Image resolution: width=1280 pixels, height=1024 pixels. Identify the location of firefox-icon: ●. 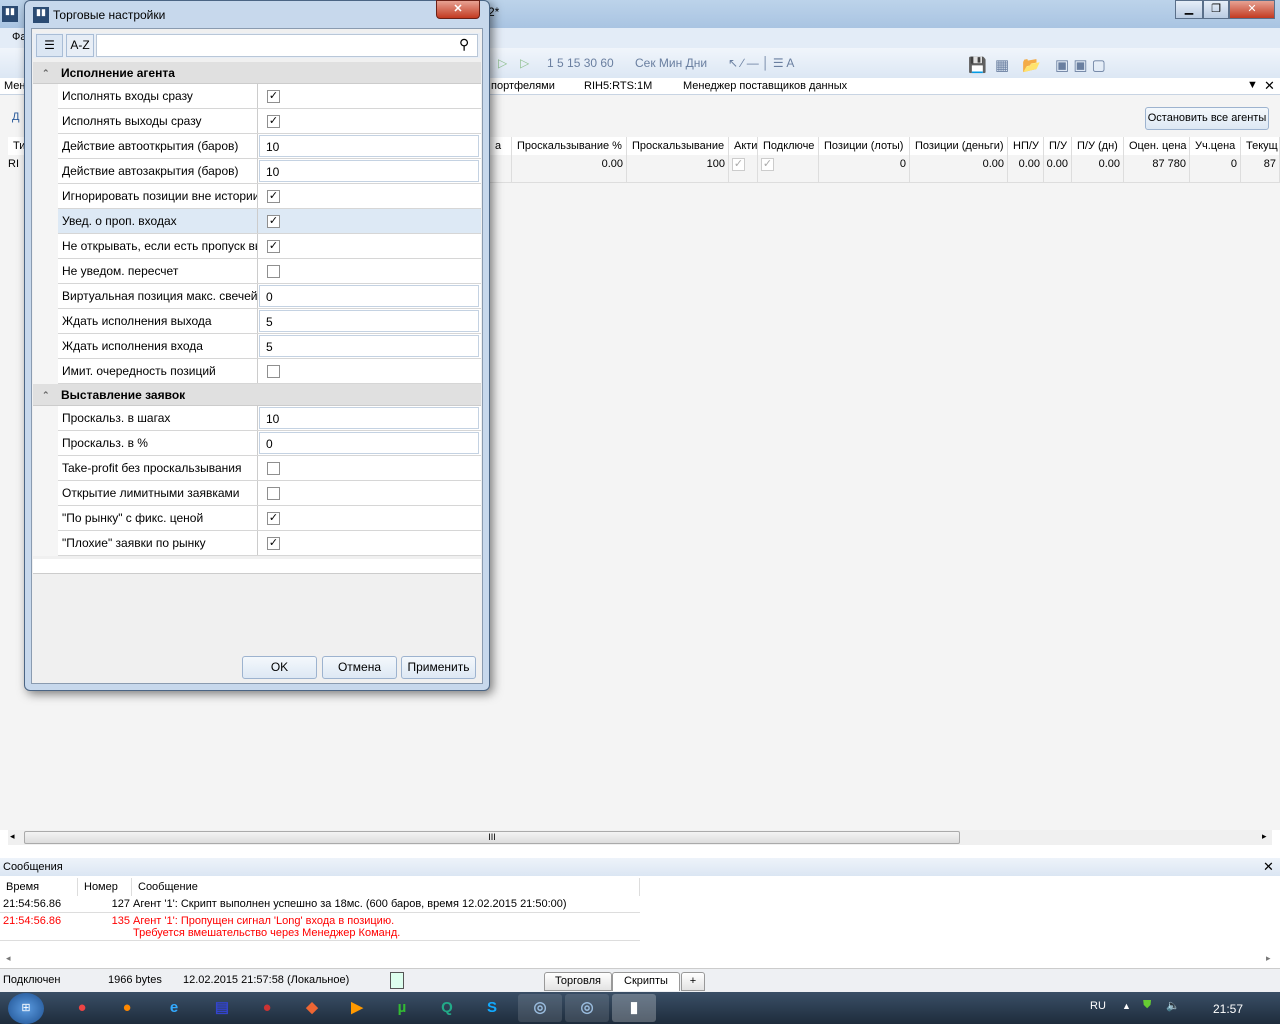
(127, 1008).